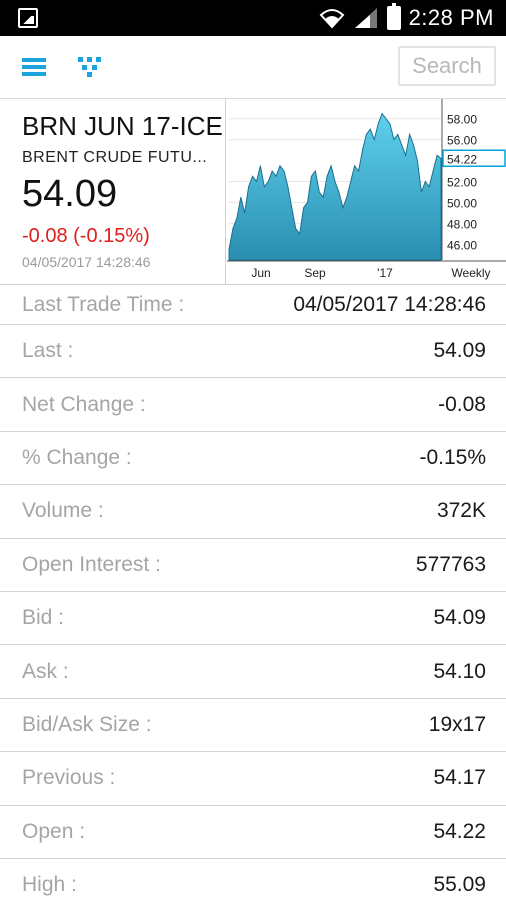 Image resolution: width=506 pixels, height=900 pixels. I want to click on detail-label: Bid/Ask Size :, so click(87, 724).